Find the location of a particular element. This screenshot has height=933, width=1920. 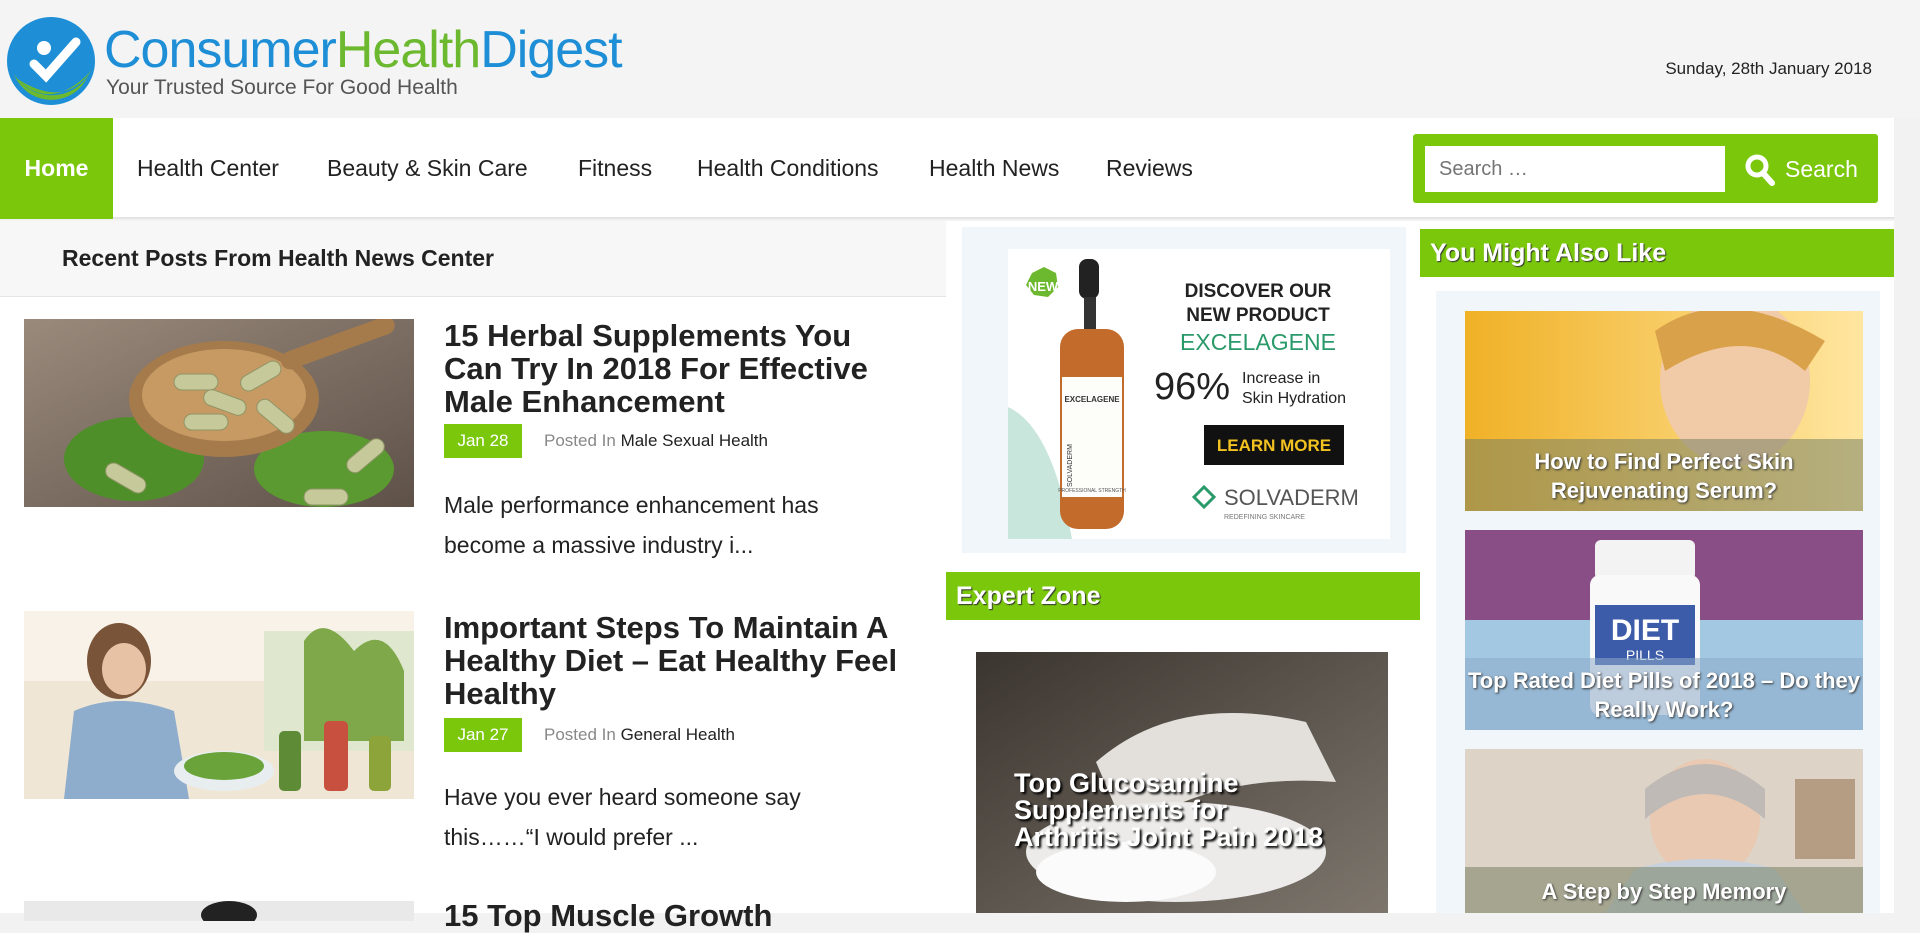

post-category-link: Male Sexual Health is located at coordinates (694, 440).